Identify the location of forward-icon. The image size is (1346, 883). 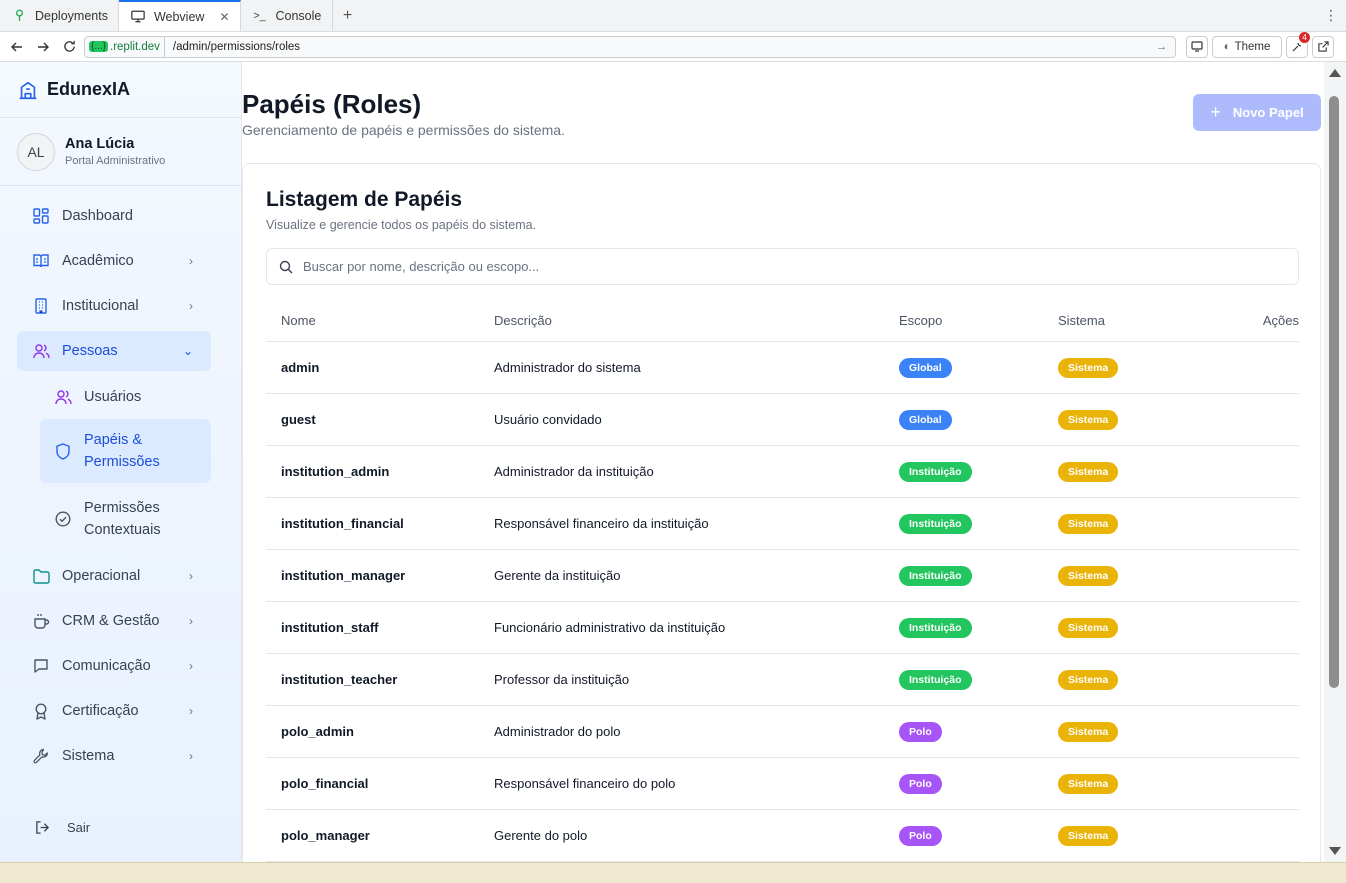
(43, 47).